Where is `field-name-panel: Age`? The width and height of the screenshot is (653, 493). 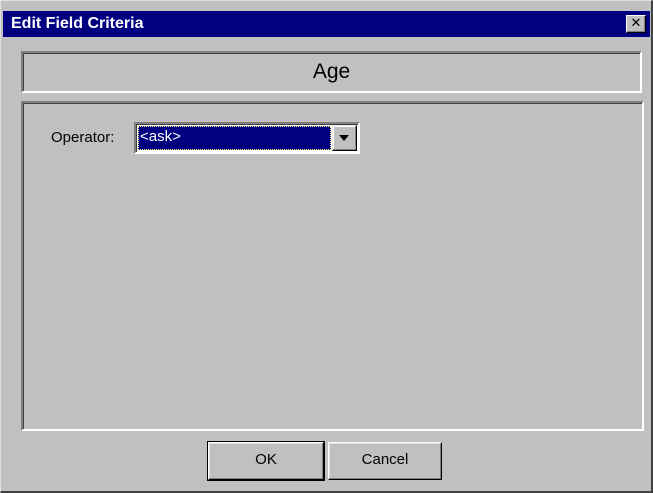 field-name-panel: Age is located at coordinates (331, 72).